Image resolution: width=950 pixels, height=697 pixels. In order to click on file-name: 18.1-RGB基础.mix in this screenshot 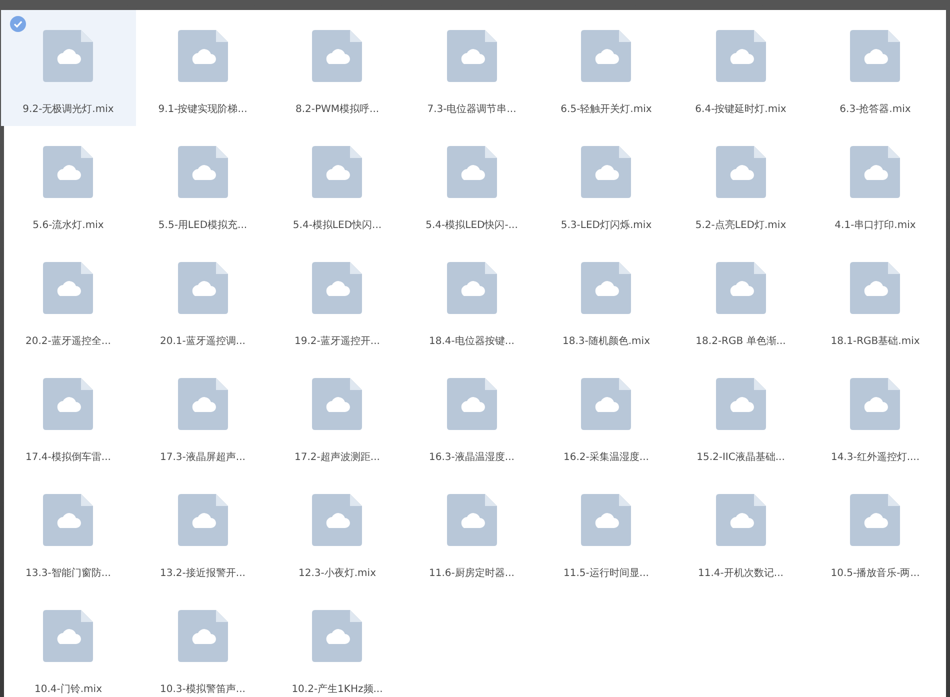, I will do `click(875, 341)`.